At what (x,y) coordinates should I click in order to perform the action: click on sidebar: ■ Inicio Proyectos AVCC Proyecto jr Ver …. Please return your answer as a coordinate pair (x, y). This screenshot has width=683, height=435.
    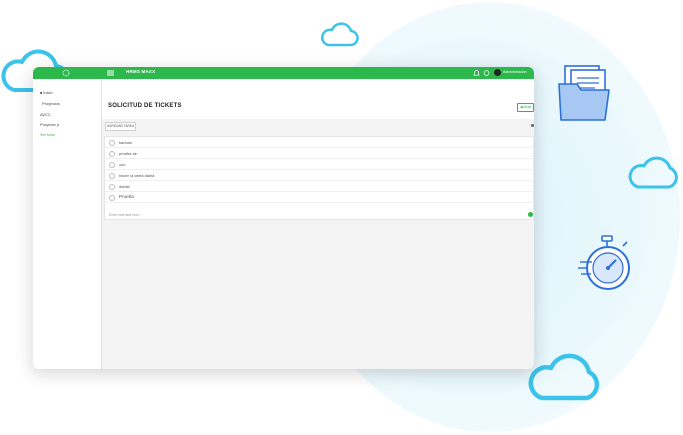
    Looking at the image, I should click on (67, 224).